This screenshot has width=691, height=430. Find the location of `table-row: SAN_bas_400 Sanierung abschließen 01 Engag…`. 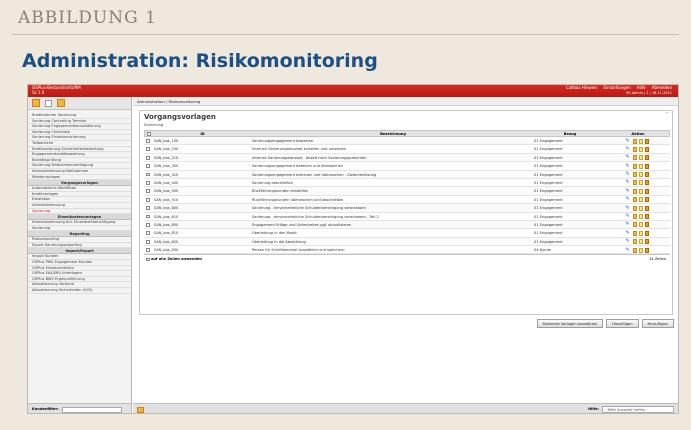

table-row: SAN_bas_400 Sanierung abschließen 01 Engag… is located at coordinates (407, 183).